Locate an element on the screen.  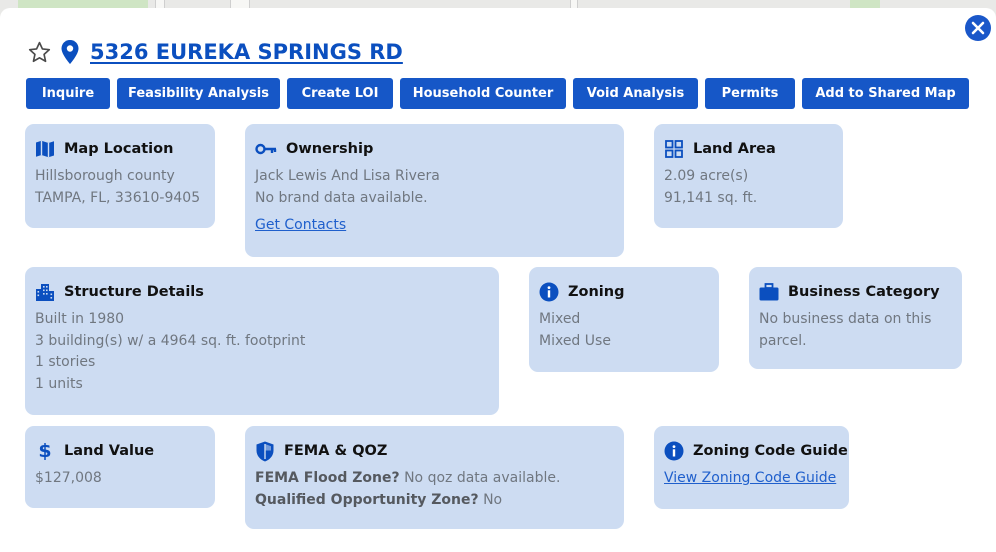
fema-flood-zone-label: FEMA Flood Zone? is located at coordinates (327, 478).